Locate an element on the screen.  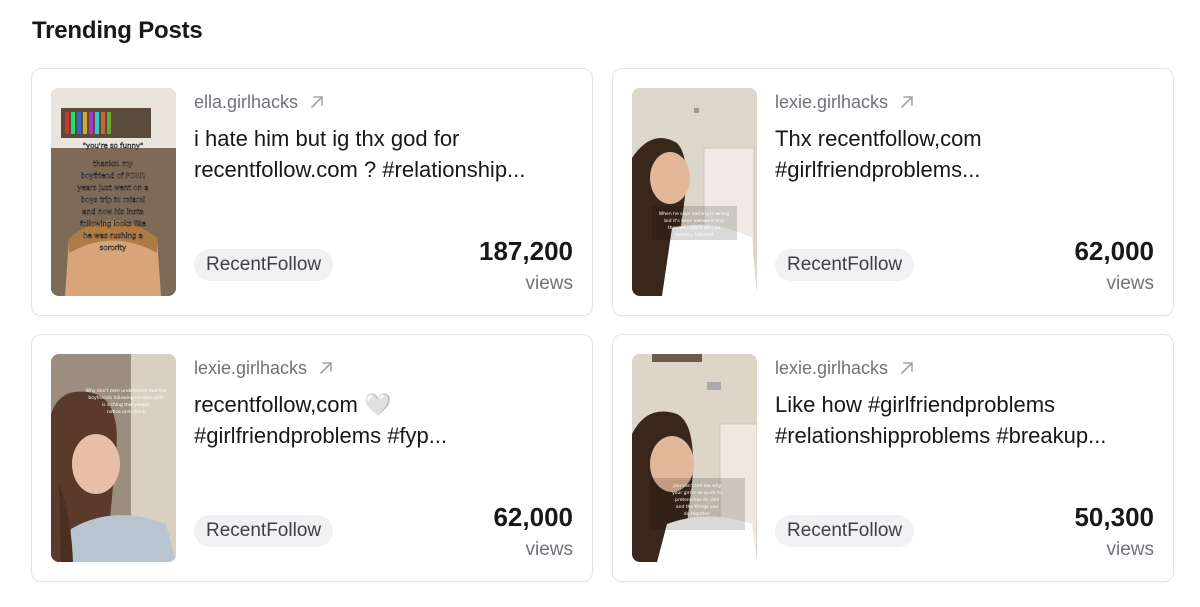
post-author: ella.girlhacks is located at coordinates (246, 102).